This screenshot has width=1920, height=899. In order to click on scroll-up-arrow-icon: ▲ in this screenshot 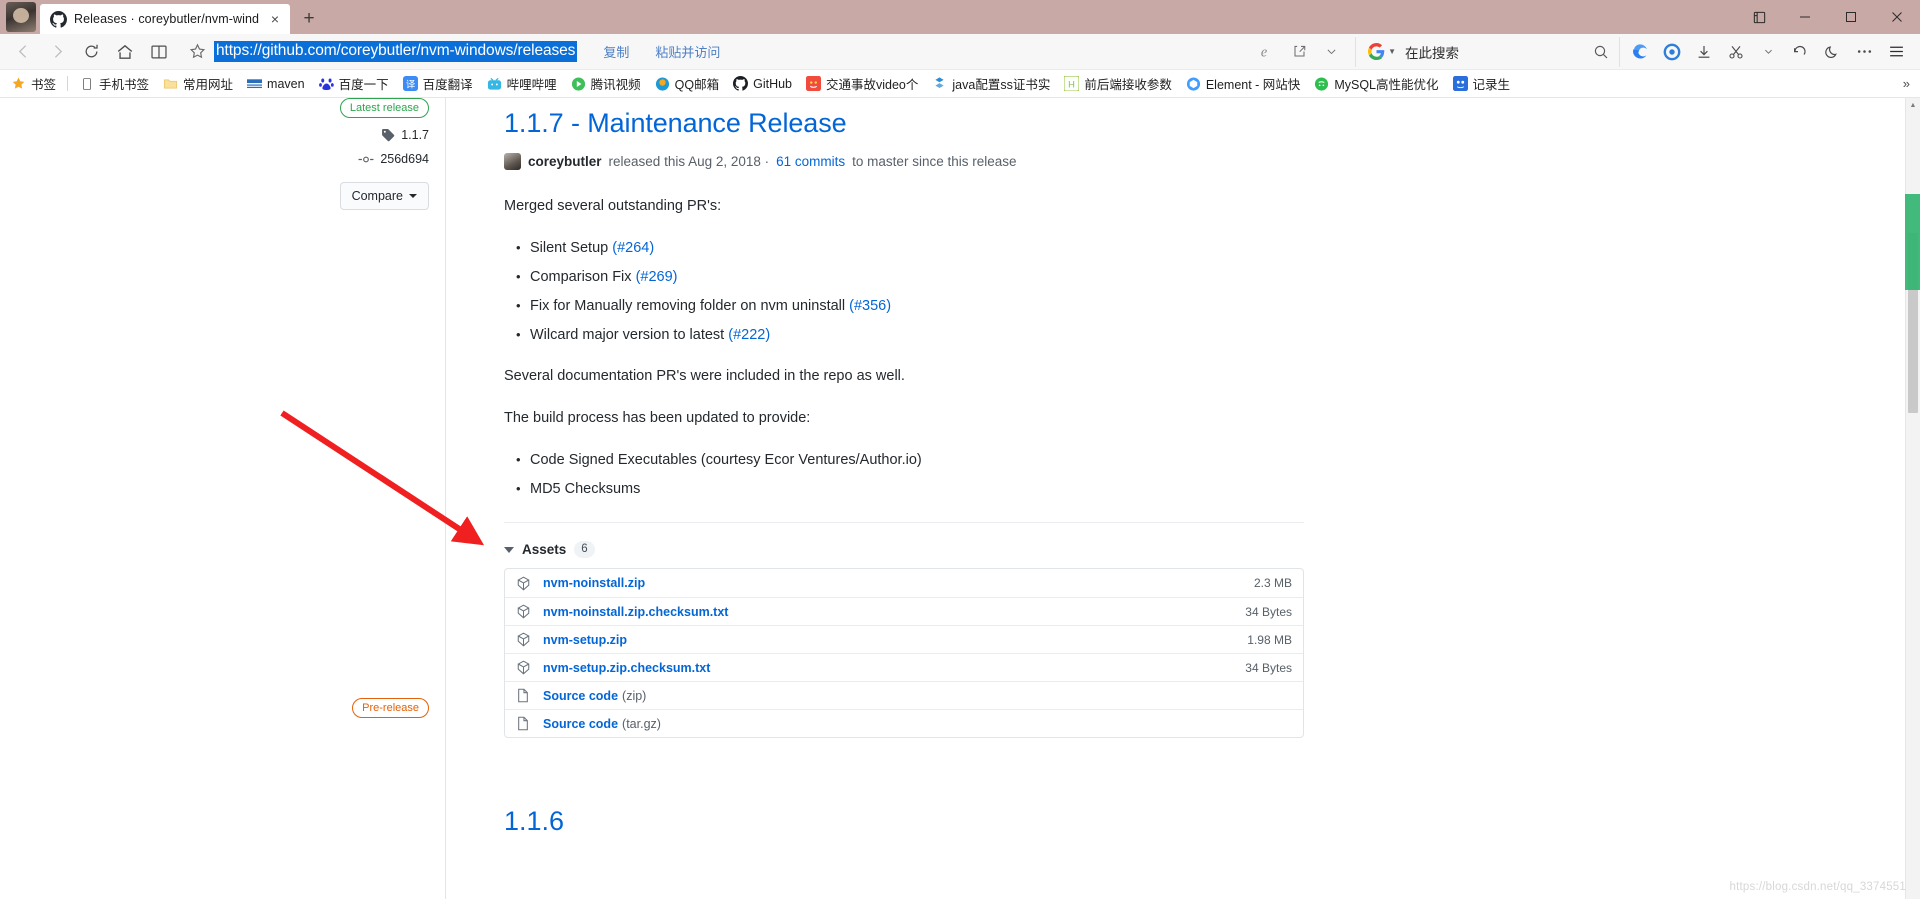, I will do `click(1913, 105)`.